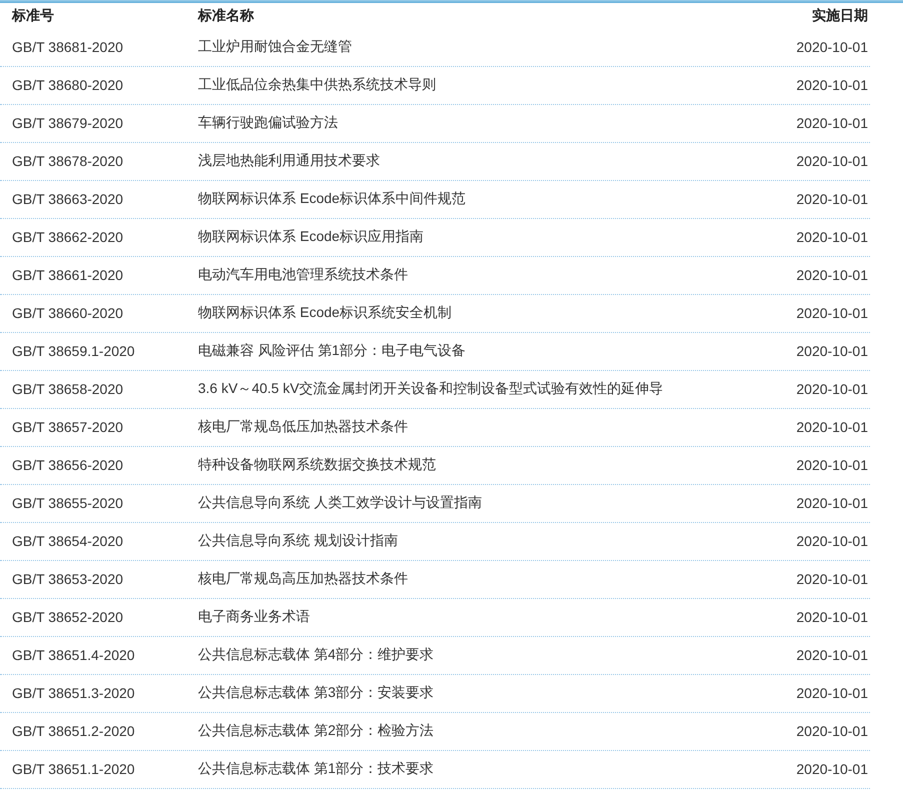 The height and width of the screenshot is (798, 903). Describe the element at coordinates (67, 616) in the screenshot. I see `standard-code: GB/T 38652-2020` at that location.